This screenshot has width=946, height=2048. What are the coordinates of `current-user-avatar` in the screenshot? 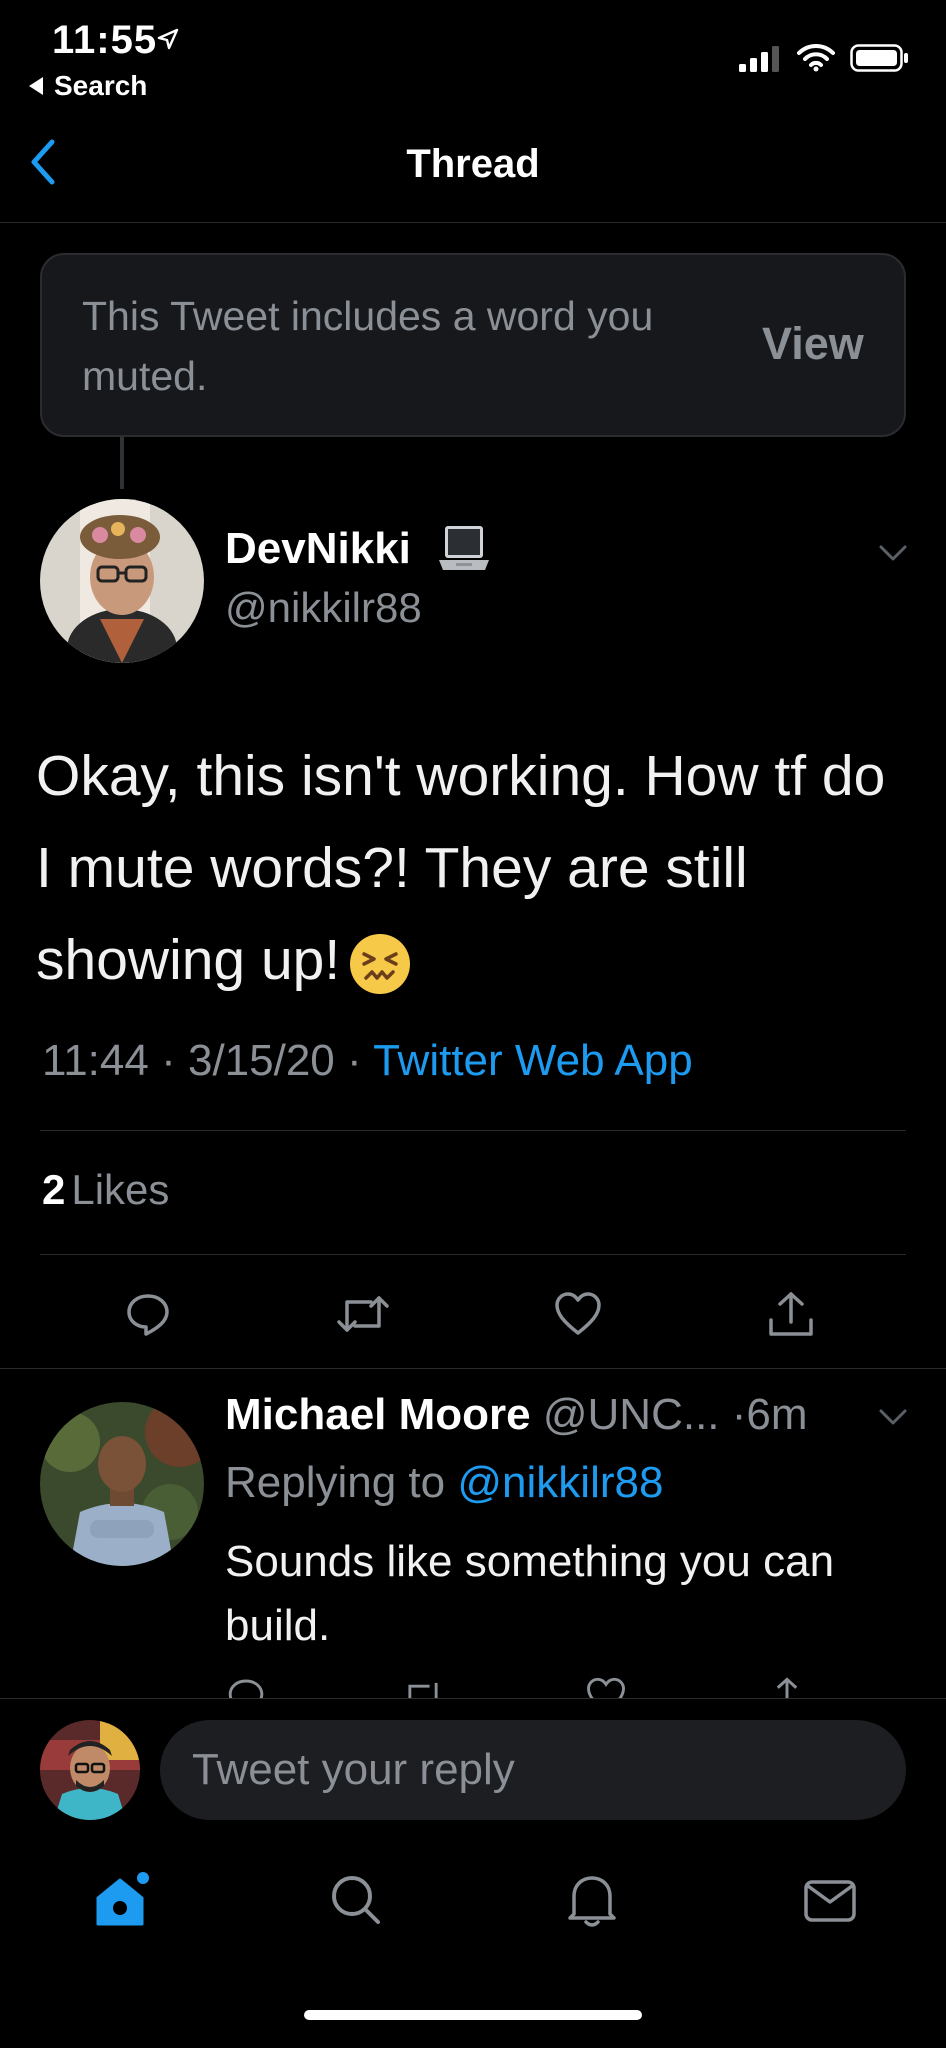 It's located at (90, 1770).